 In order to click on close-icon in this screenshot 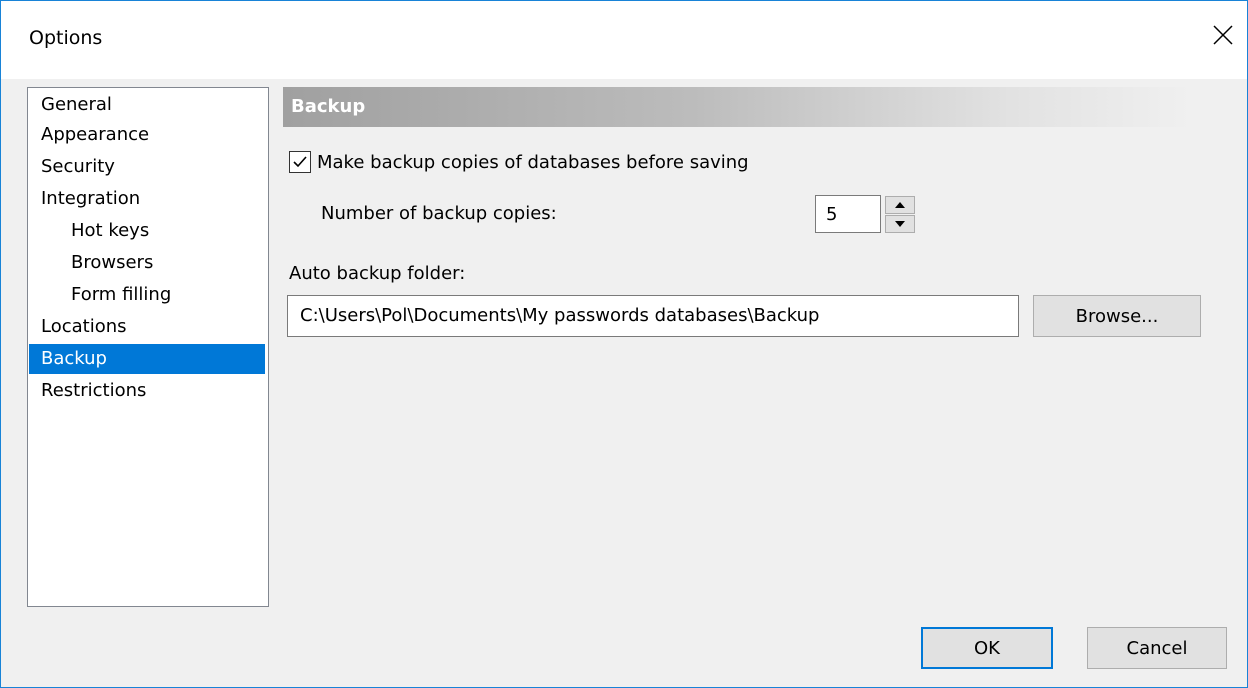, I will do `click(1223, 35)`.